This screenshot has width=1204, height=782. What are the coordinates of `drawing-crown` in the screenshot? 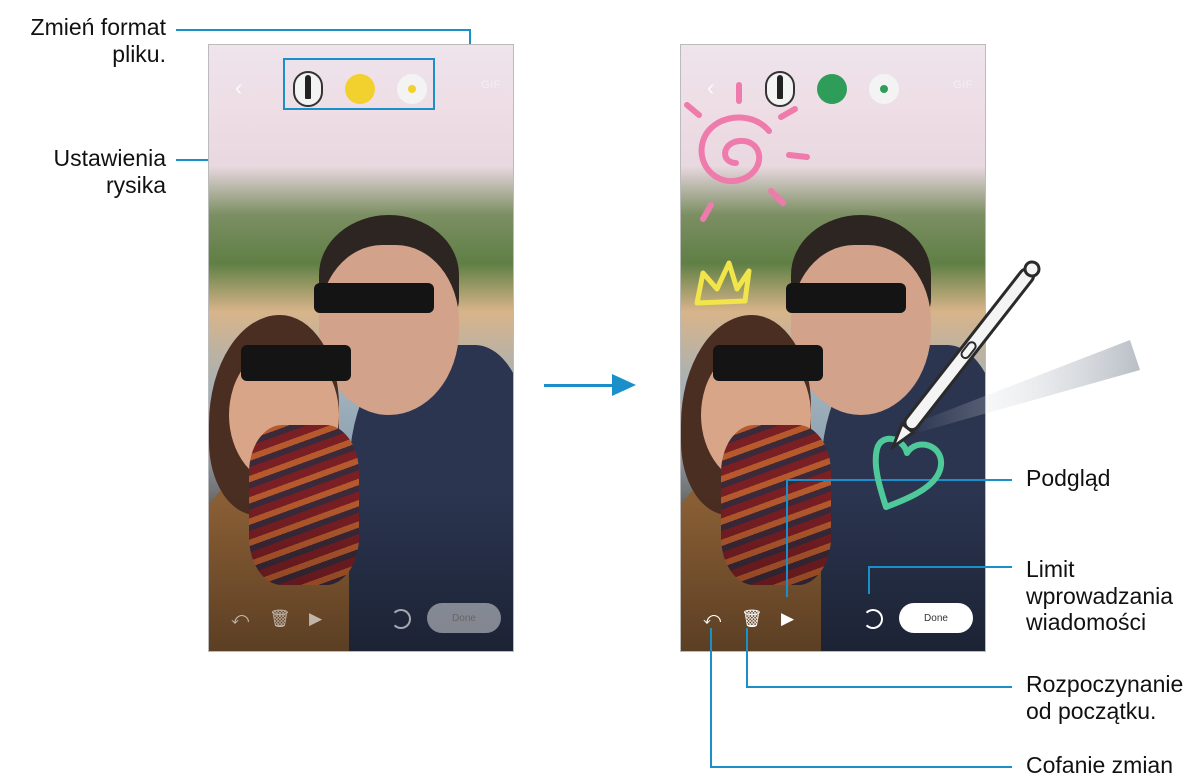 It's located at (723, 283).